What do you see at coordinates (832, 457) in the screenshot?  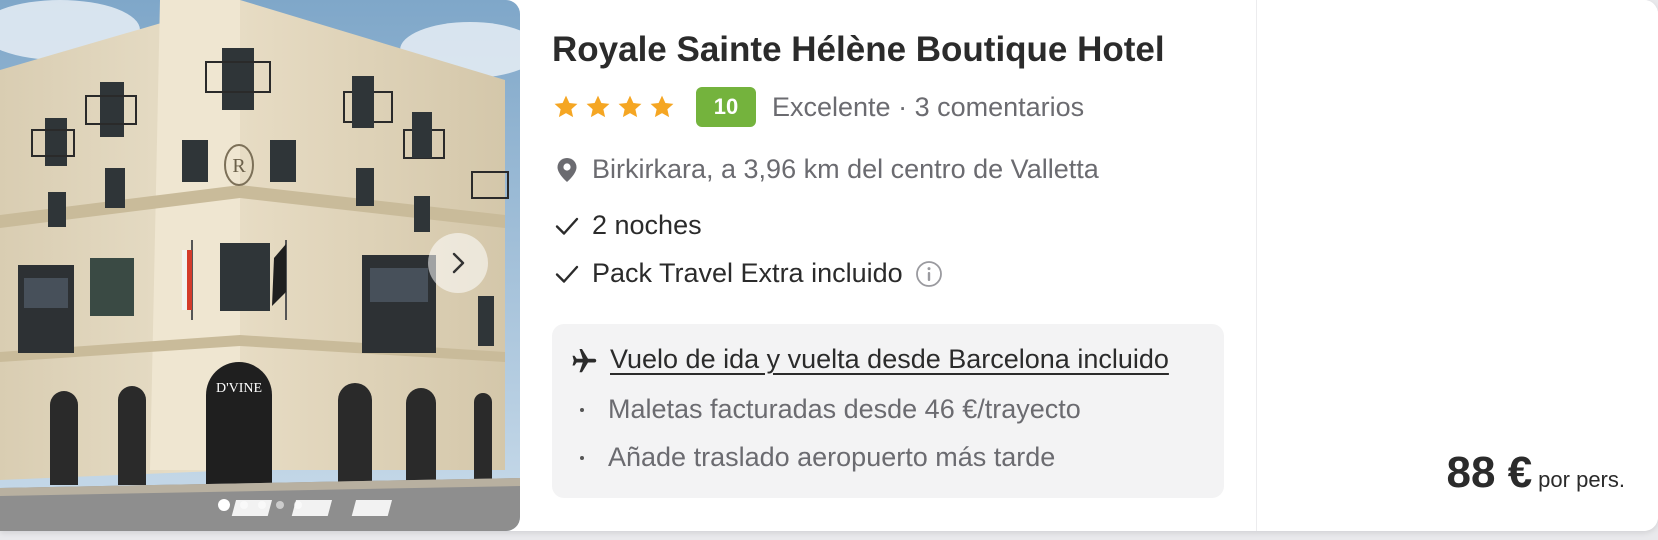 I see `flight-note-text: Añade traslado aeropuerto más tarde` at bounding box center [832, 457].